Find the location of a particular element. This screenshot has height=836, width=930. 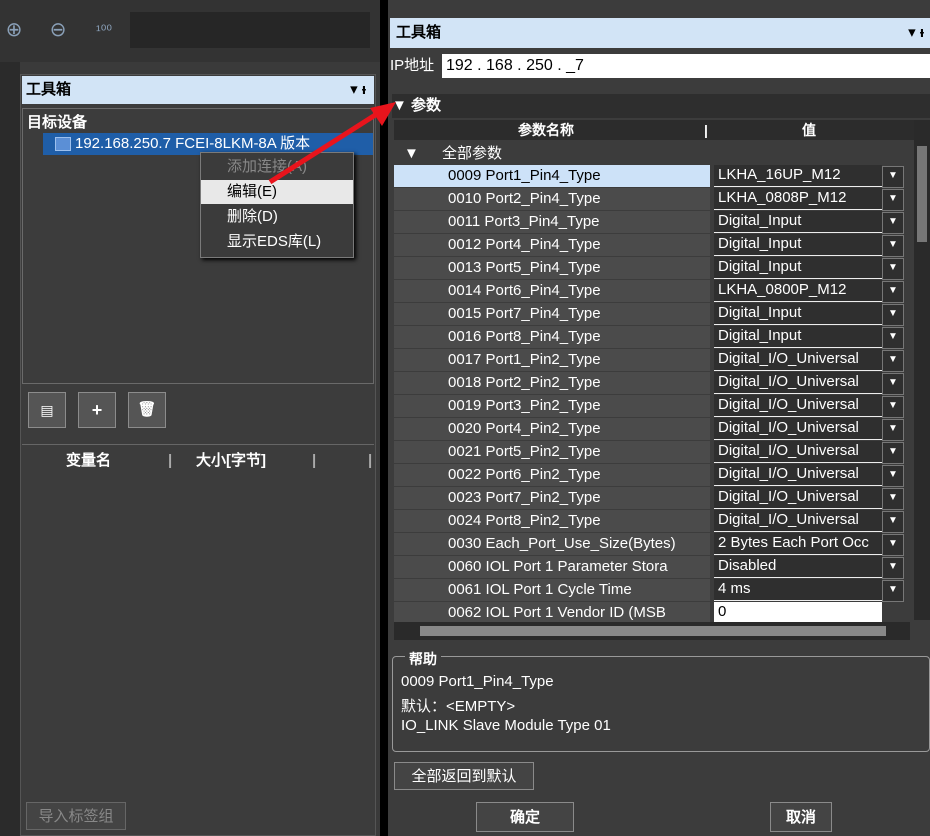

reset-all-default-button: 全部返回到默认 is located at coordinates (464, 776).